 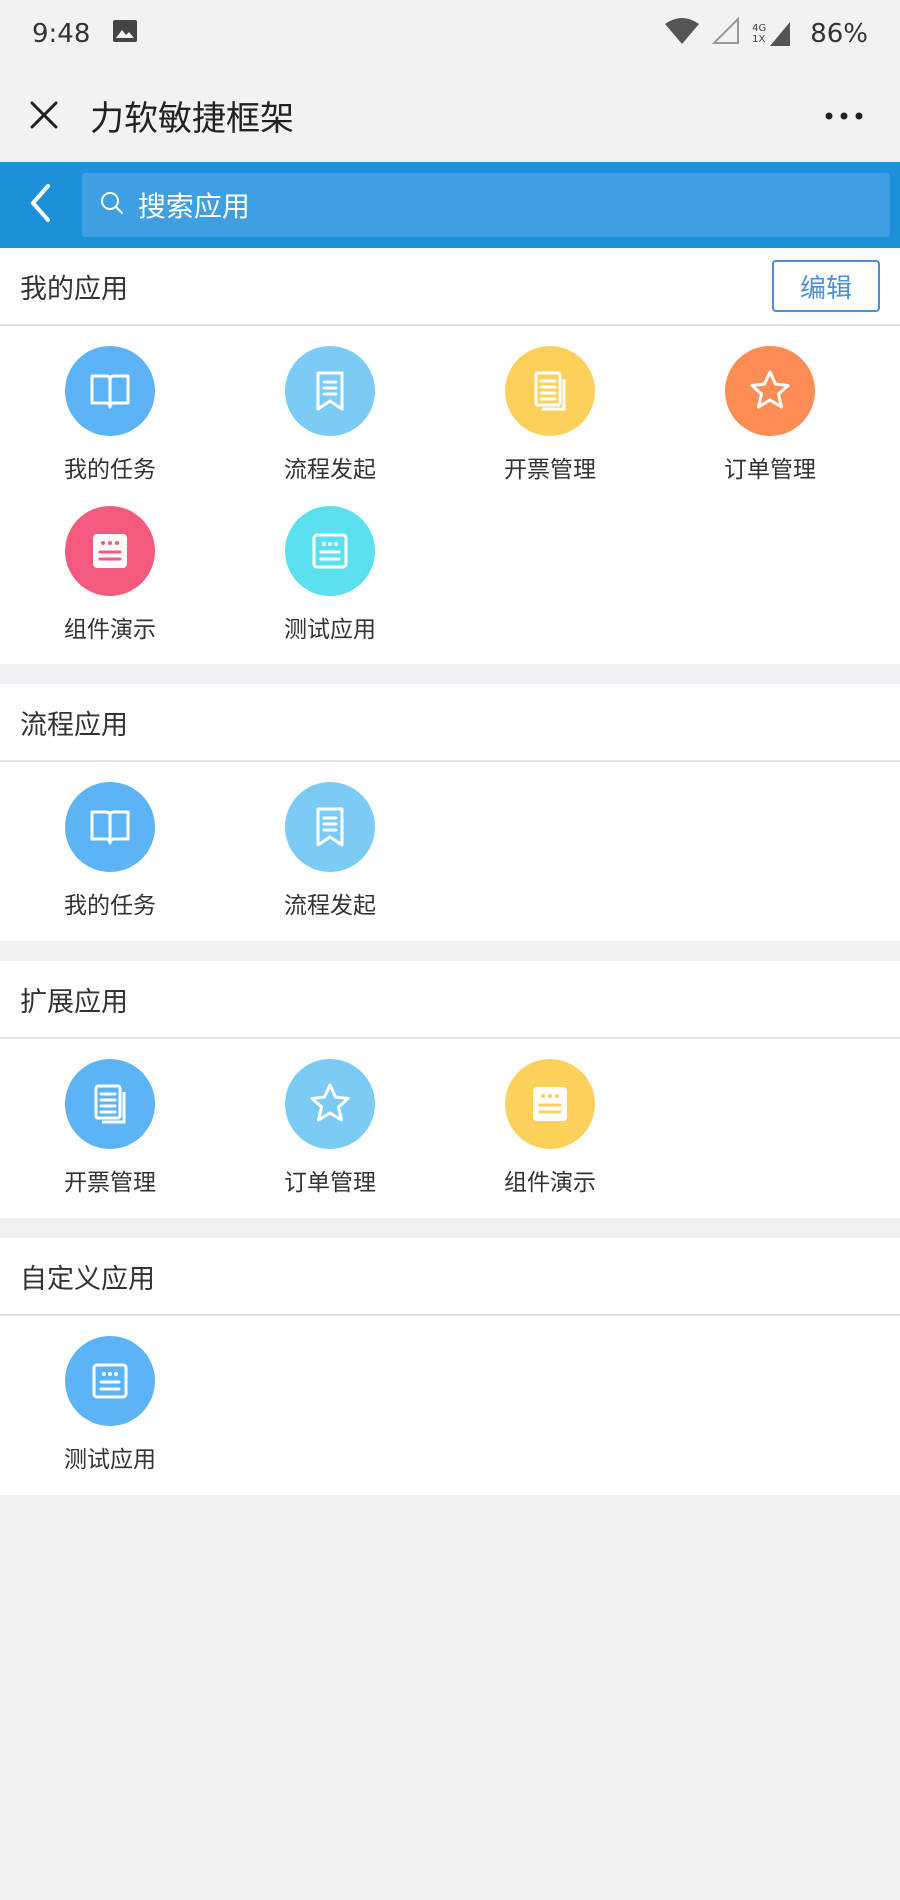 What do you see at coordinates (450, 34) in the screenshot?
I see `status-bar: 9:48 4G 1X 86%` at bounding box center [450, 34].